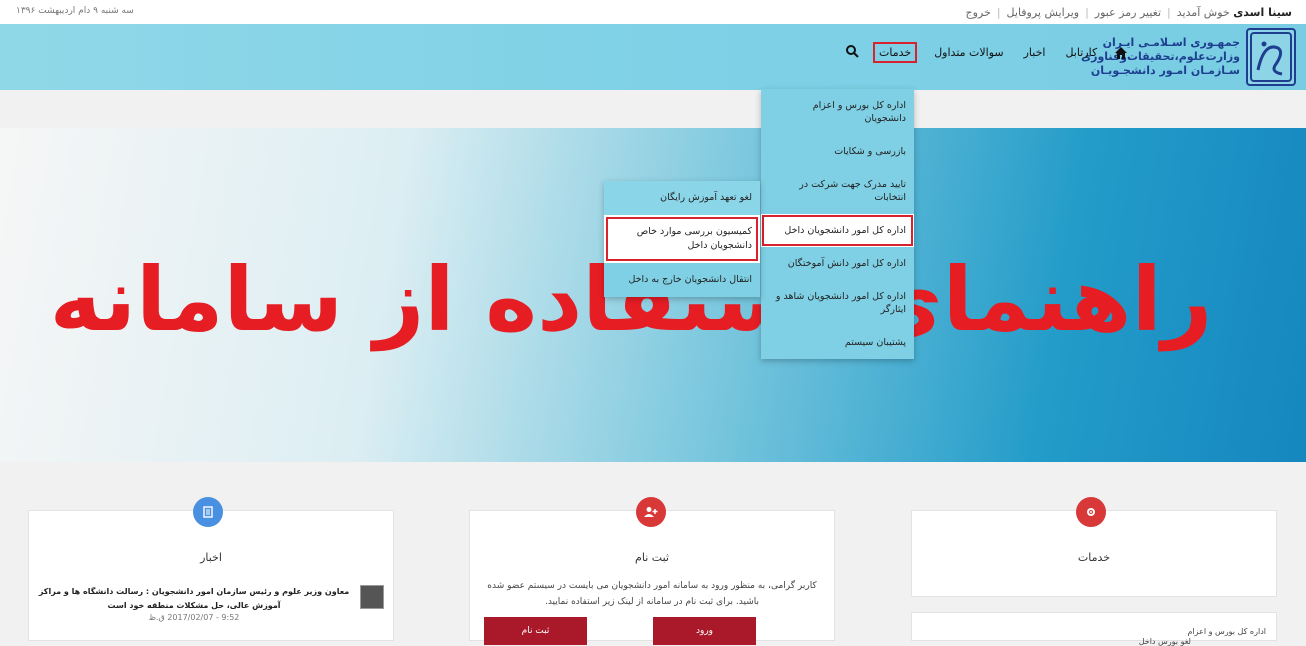 The height and width of the screenshot is (646, 1306). What do you see at coordinates (194, 617) in the screenshot?
I see `news-timestamp: 9:52 - 2017/02/07 ق.ظ` at bounding box center [194, 617].